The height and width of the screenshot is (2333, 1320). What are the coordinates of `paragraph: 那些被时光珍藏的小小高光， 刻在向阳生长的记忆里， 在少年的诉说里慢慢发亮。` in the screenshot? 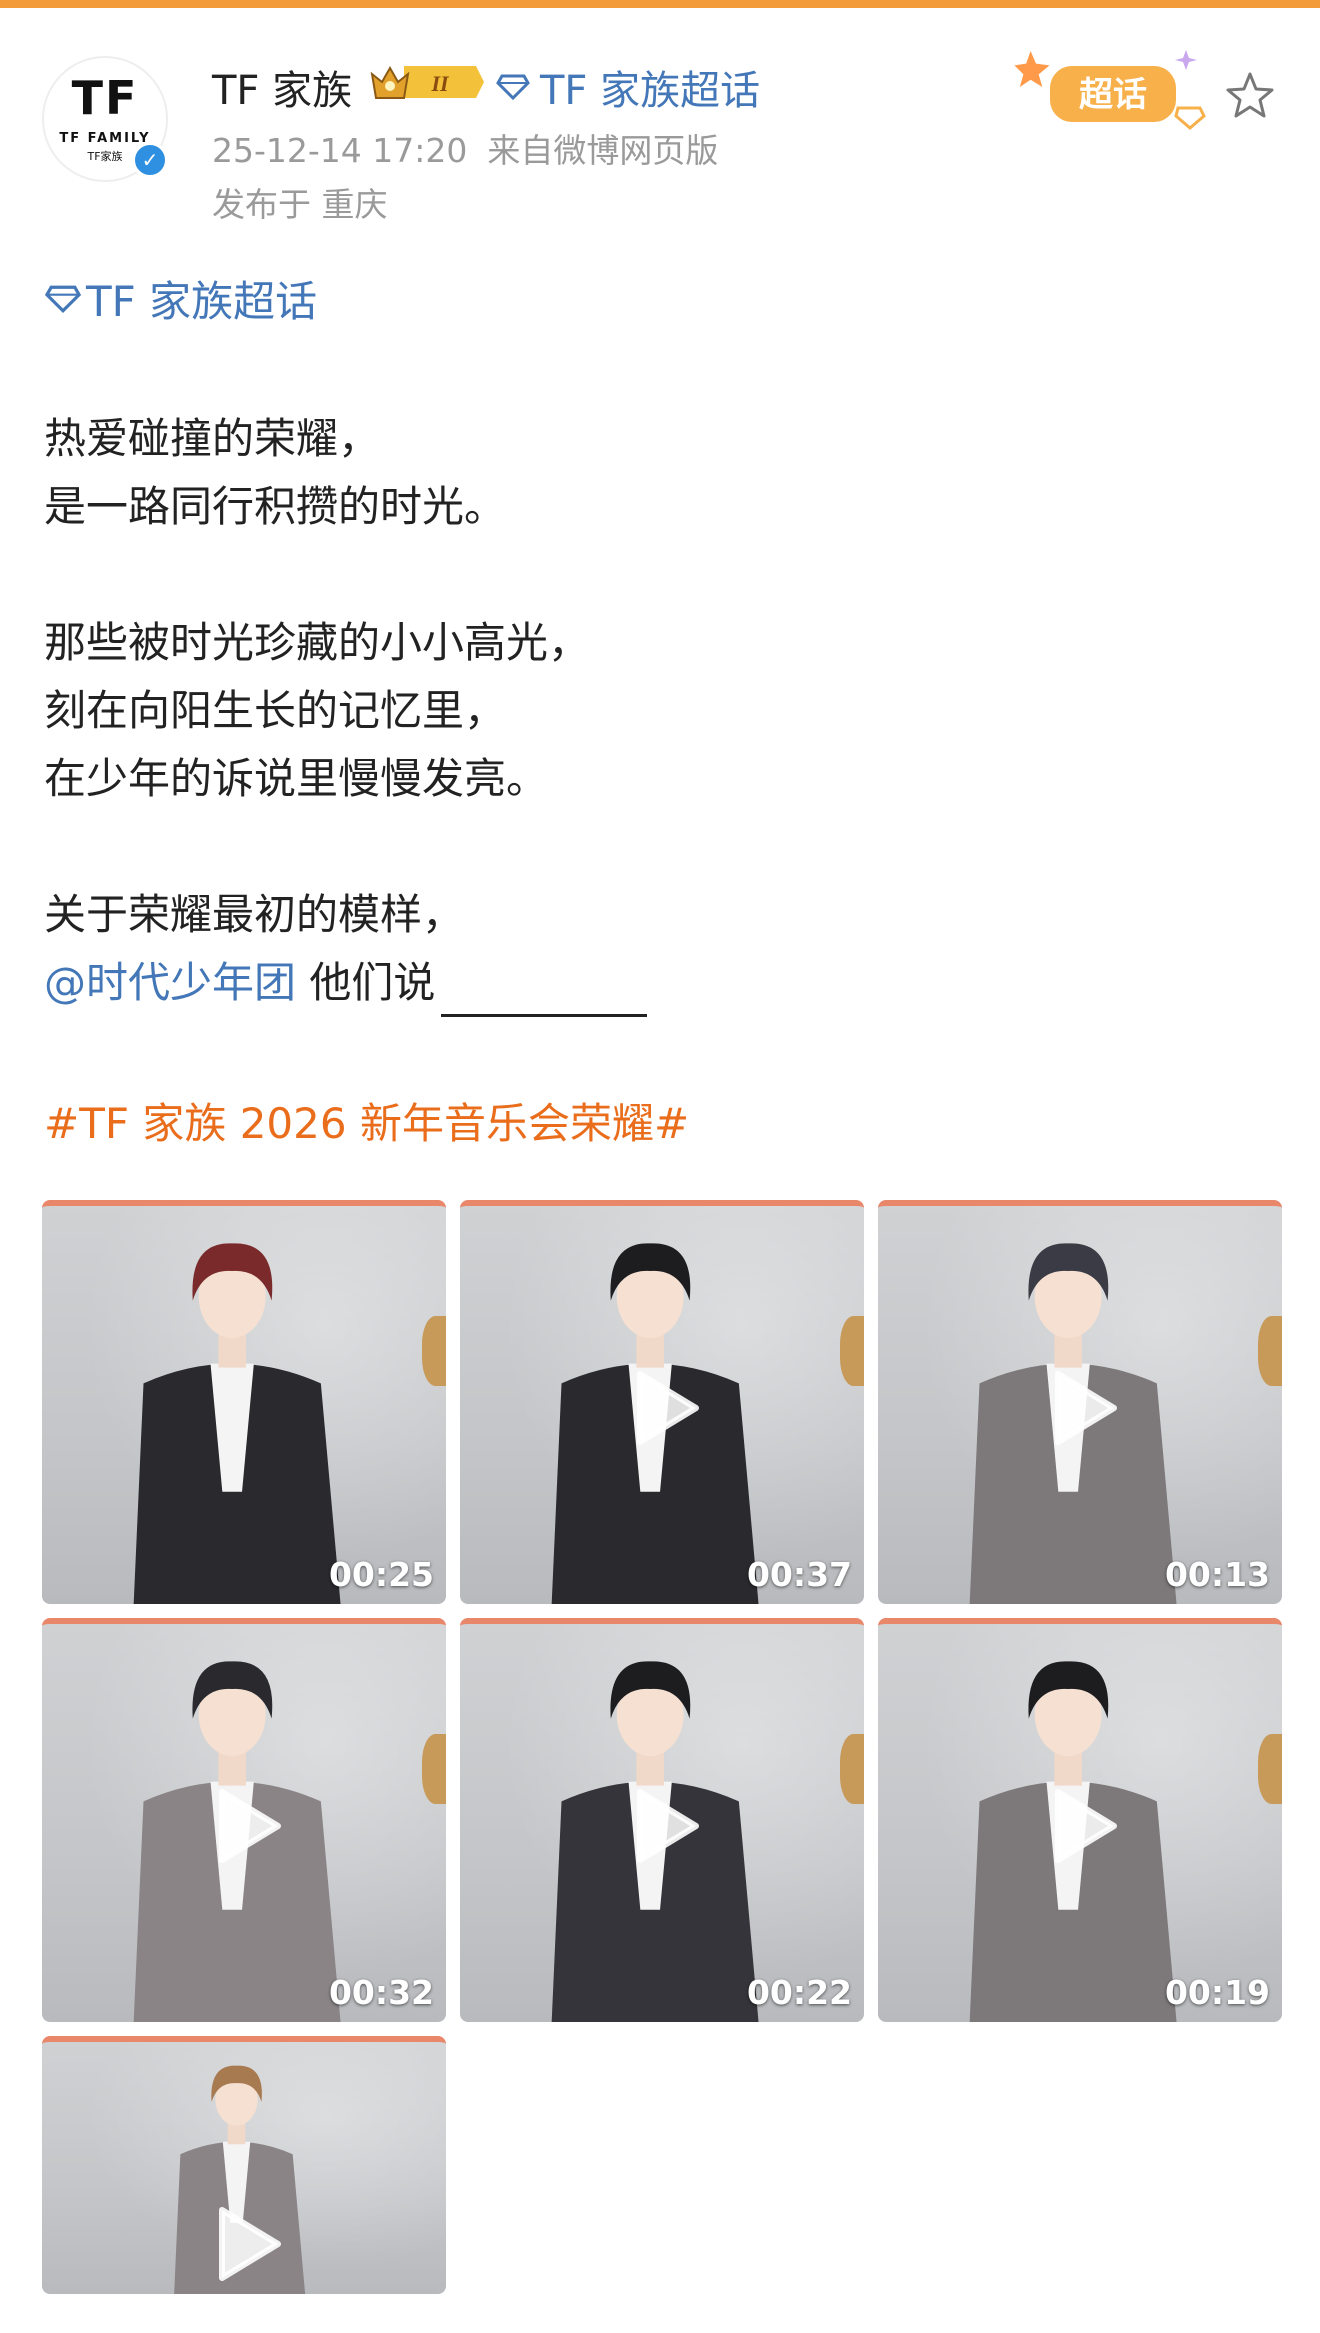 It's located at (345, 711).